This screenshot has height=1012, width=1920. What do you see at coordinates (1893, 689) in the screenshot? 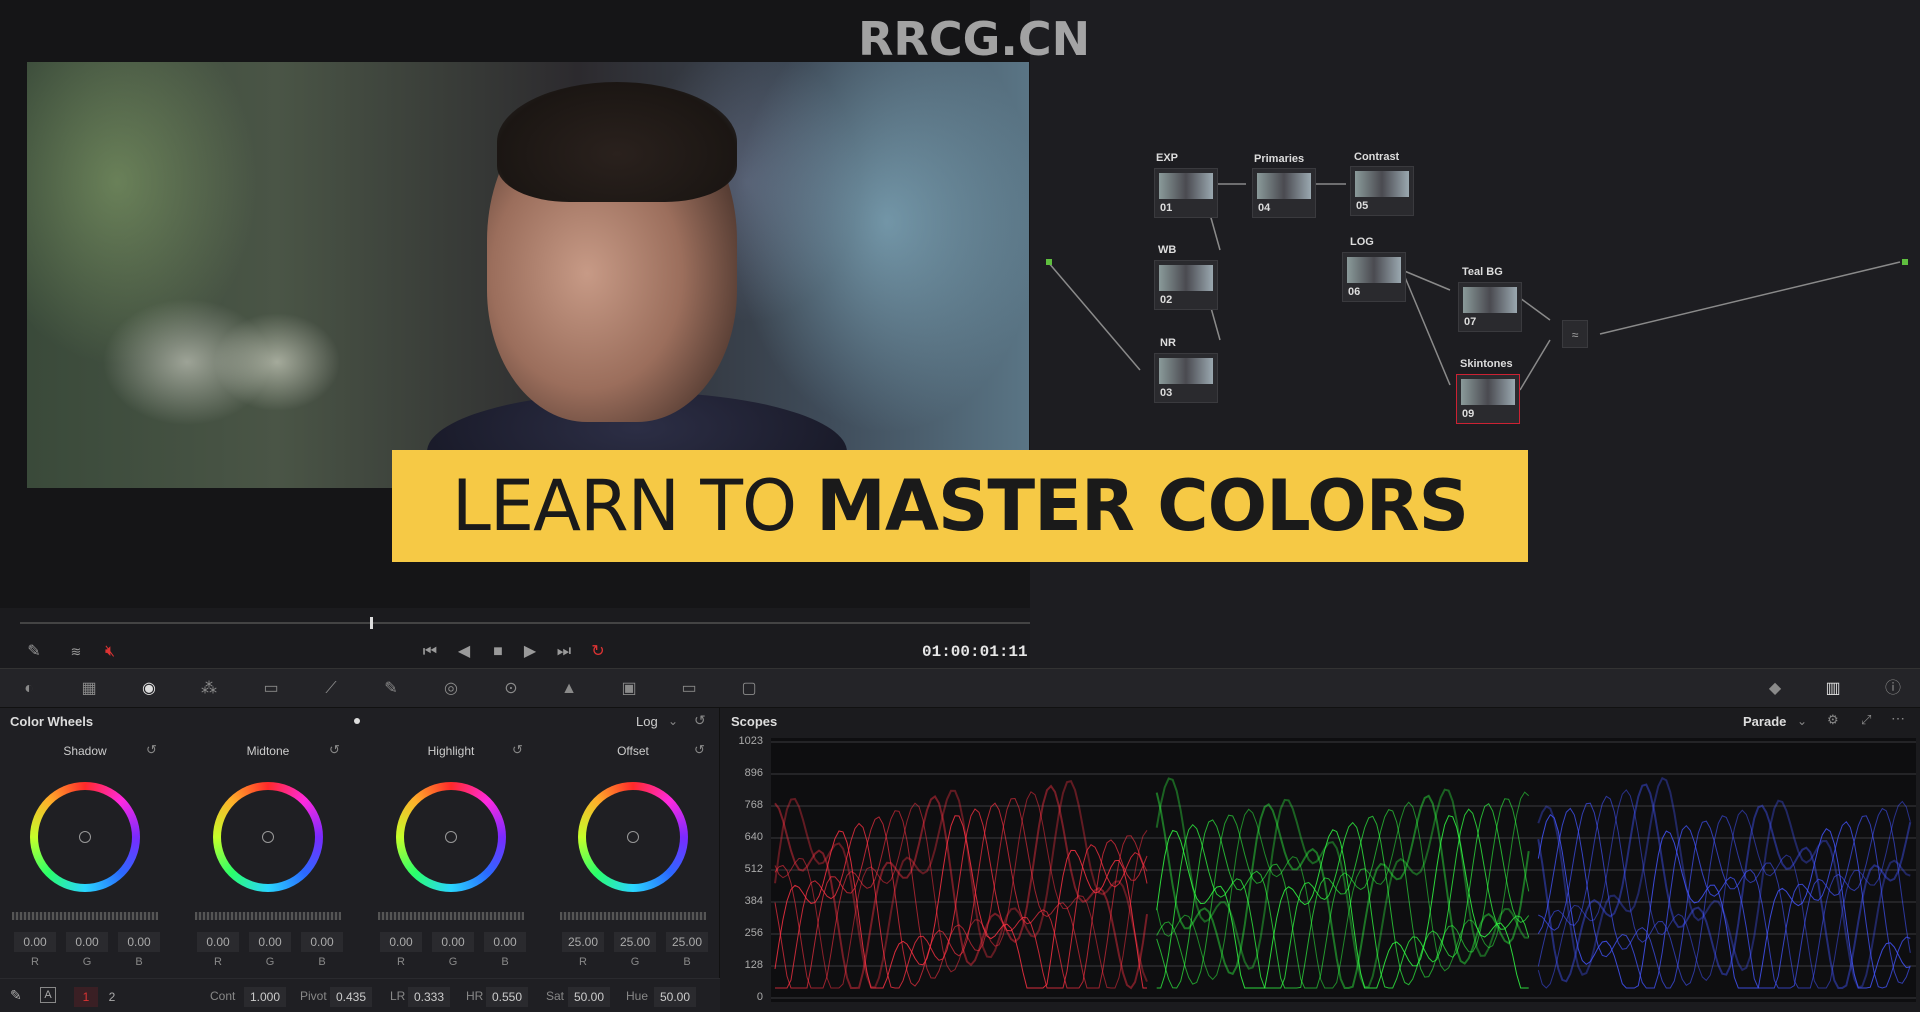
I see `info-icon: ⓘ` at bounding box center [1893, 689].